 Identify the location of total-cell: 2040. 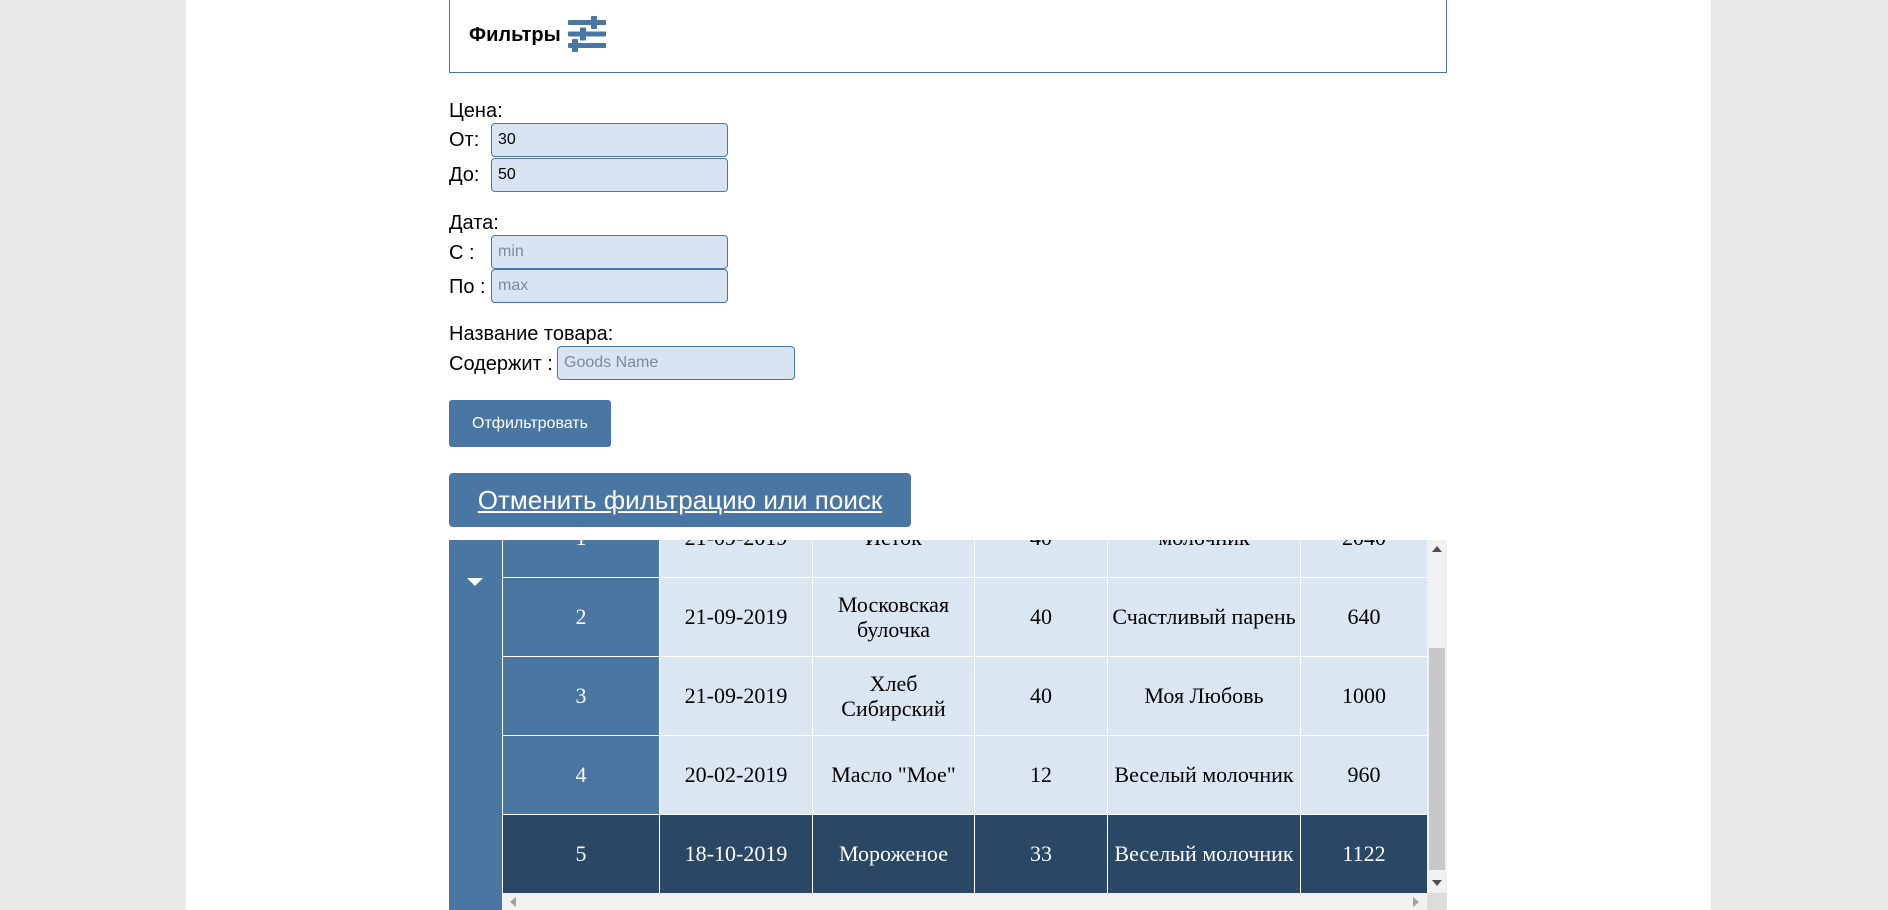
(1364, 559).